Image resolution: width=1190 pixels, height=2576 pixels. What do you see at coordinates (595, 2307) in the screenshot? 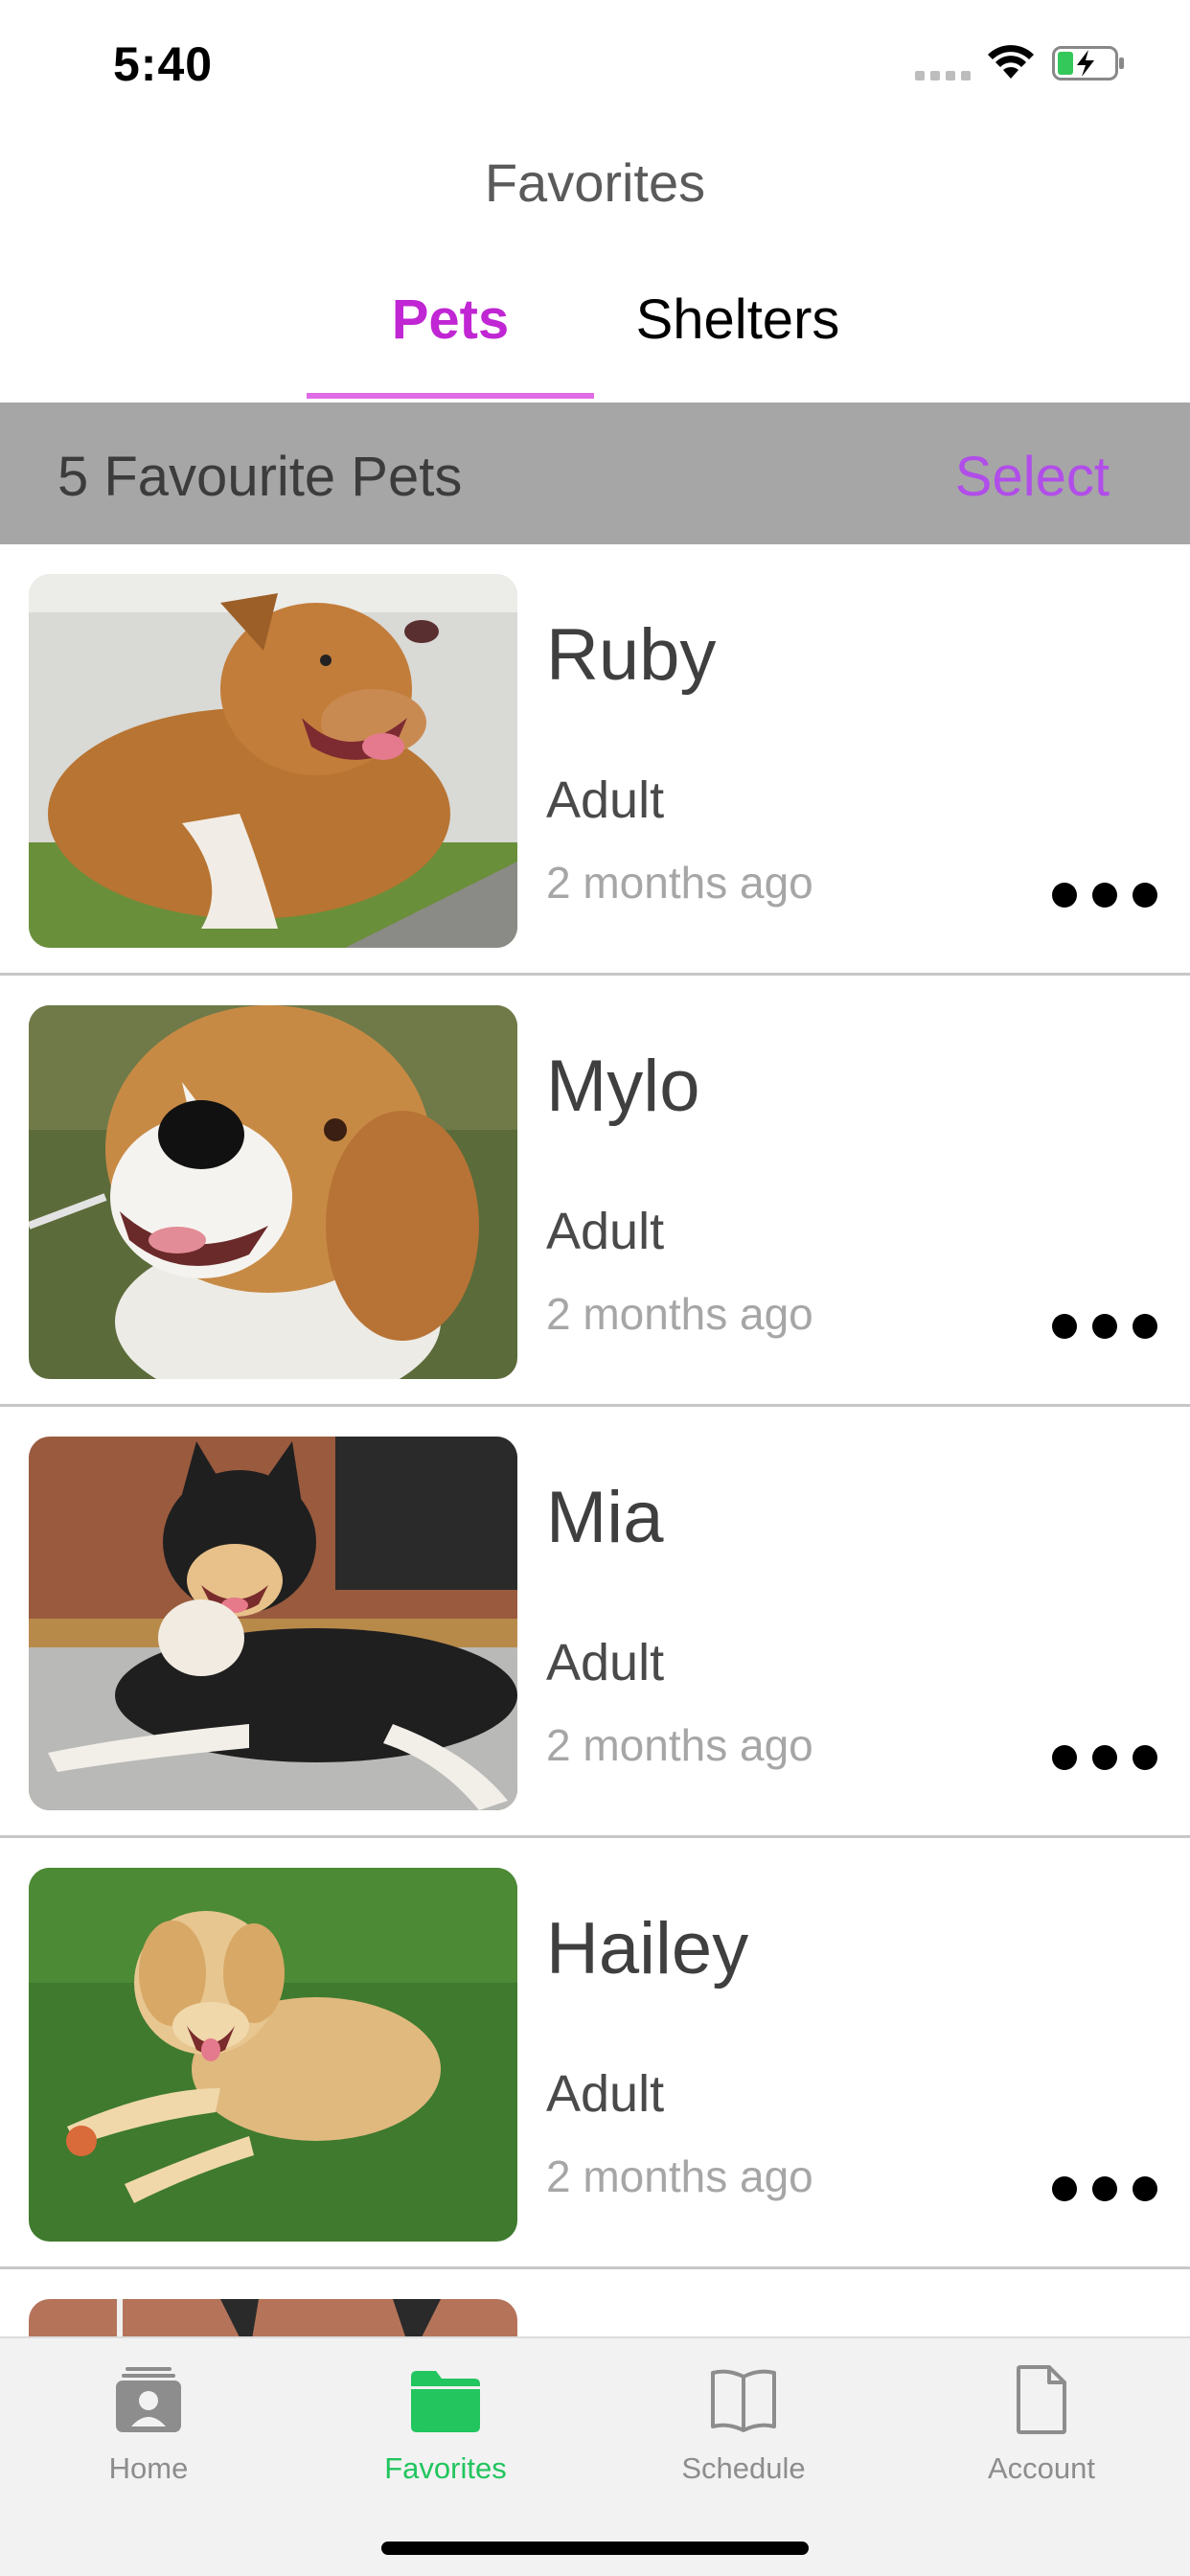
I see `pet-row-partial` at bounding box center [595, 2307].